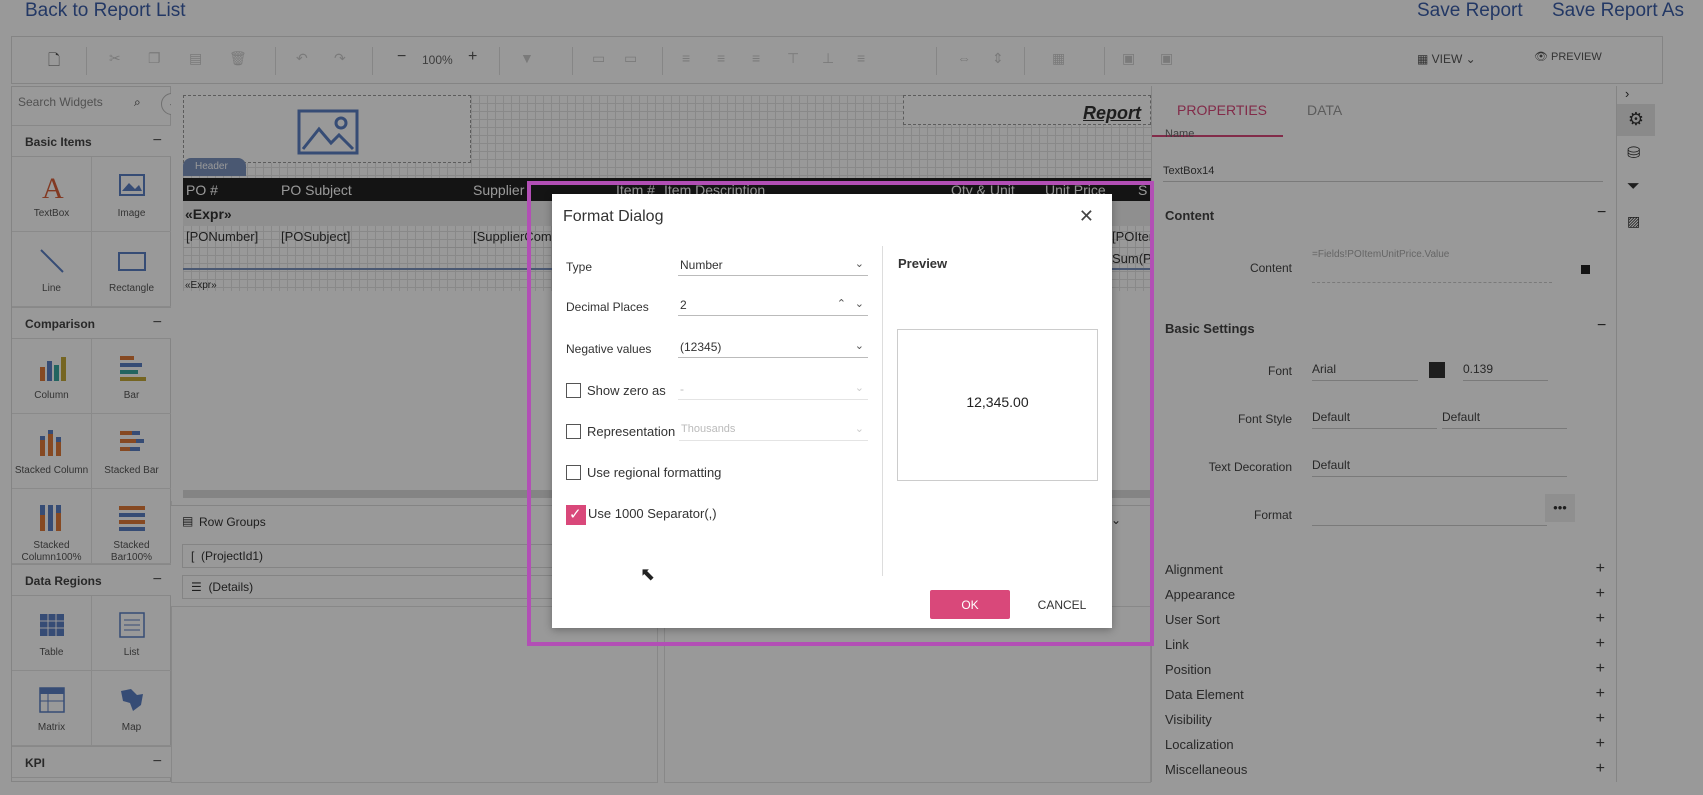  What do you see at coordinates (701, 347) in the screenshot?
I see `negative-value: (12345)` at bounding box center [701, 347].